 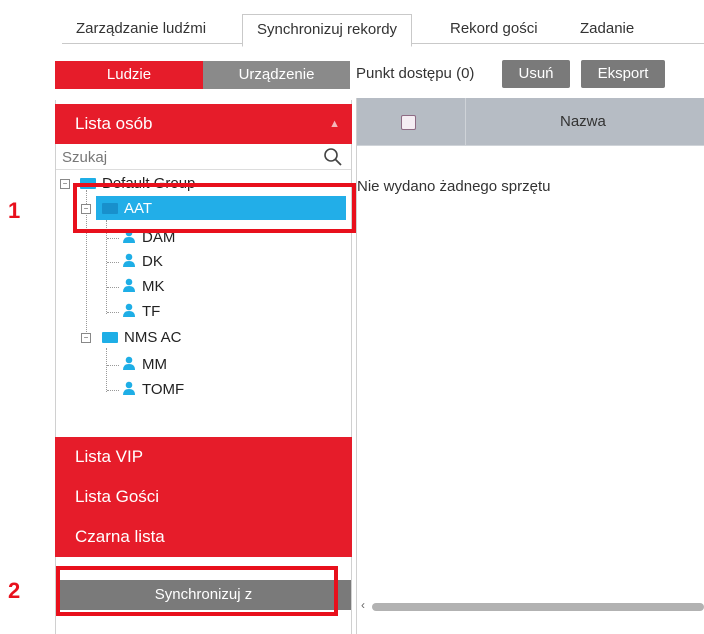 What do you see at coordinates (151, 311) in the screenshot?
I see `tree-item-label: TF` at bounding box center [151, 311].